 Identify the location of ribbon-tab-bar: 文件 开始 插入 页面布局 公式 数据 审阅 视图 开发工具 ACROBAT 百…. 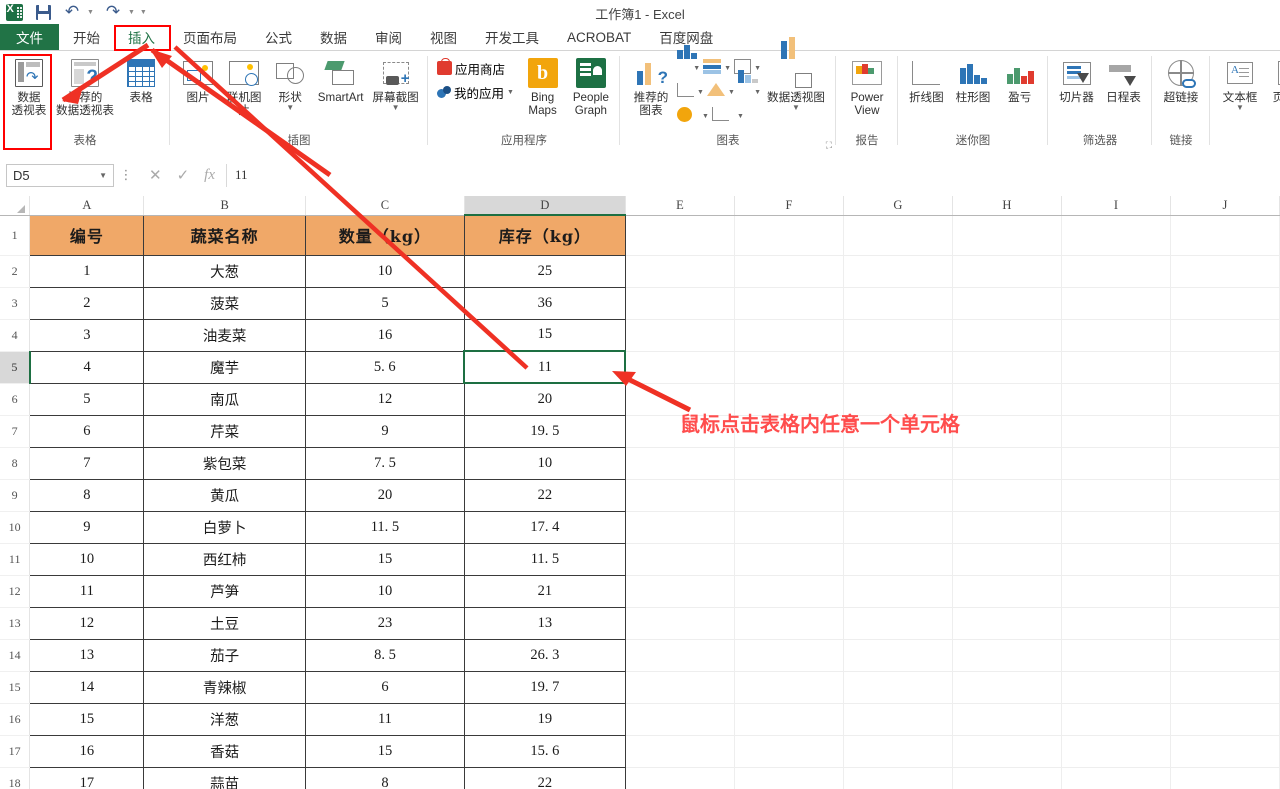
(640, 37).